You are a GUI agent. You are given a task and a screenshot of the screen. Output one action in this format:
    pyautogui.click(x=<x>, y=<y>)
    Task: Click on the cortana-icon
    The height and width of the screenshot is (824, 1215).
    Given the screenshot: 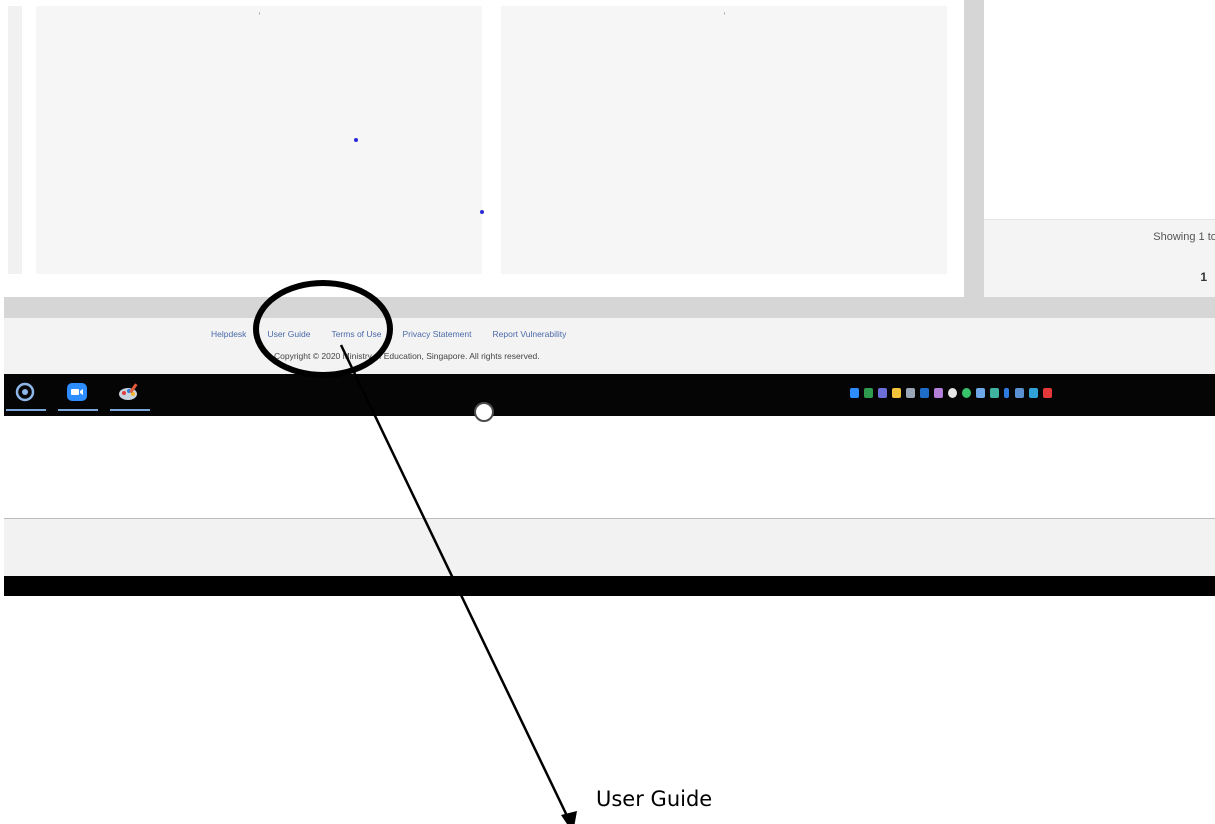 What is the action you would take?
    pyautogui.click(x=25, y=392)
    